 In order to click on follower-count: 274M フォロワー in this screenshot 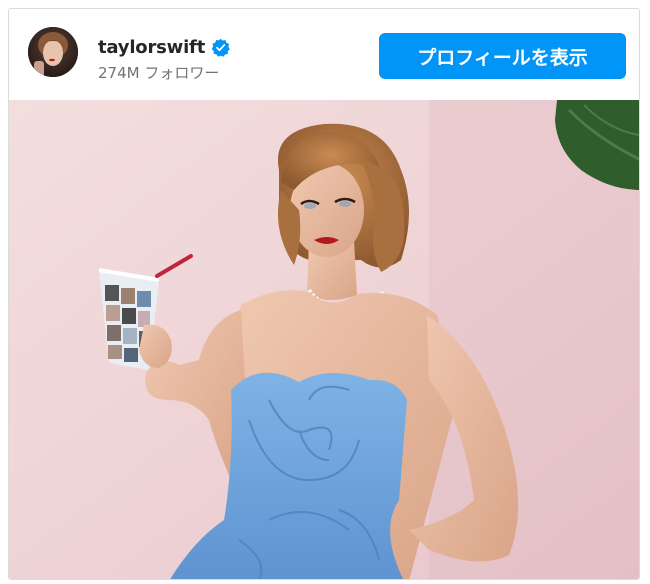, I will do `click(159, 73)`.